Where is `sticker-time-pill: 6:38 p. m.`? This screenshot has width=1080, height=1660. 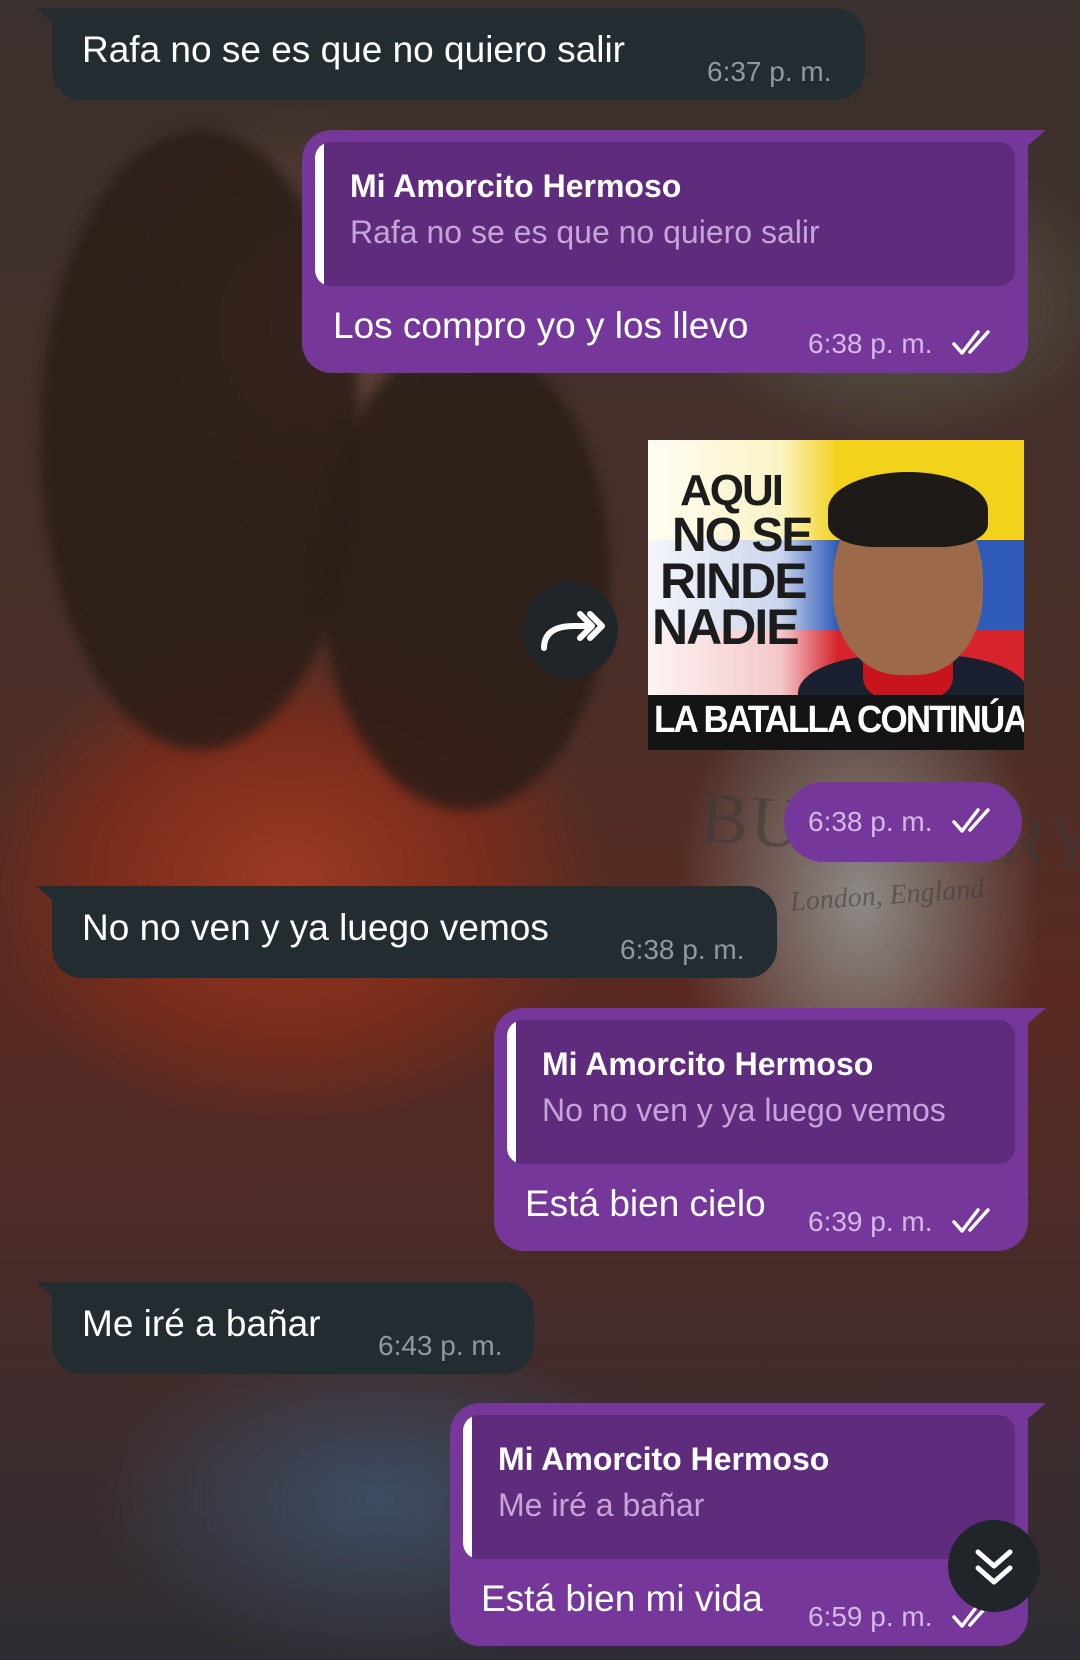 sticker-time-pill: 6:38 p. m. is located at coordinates (903, 822).